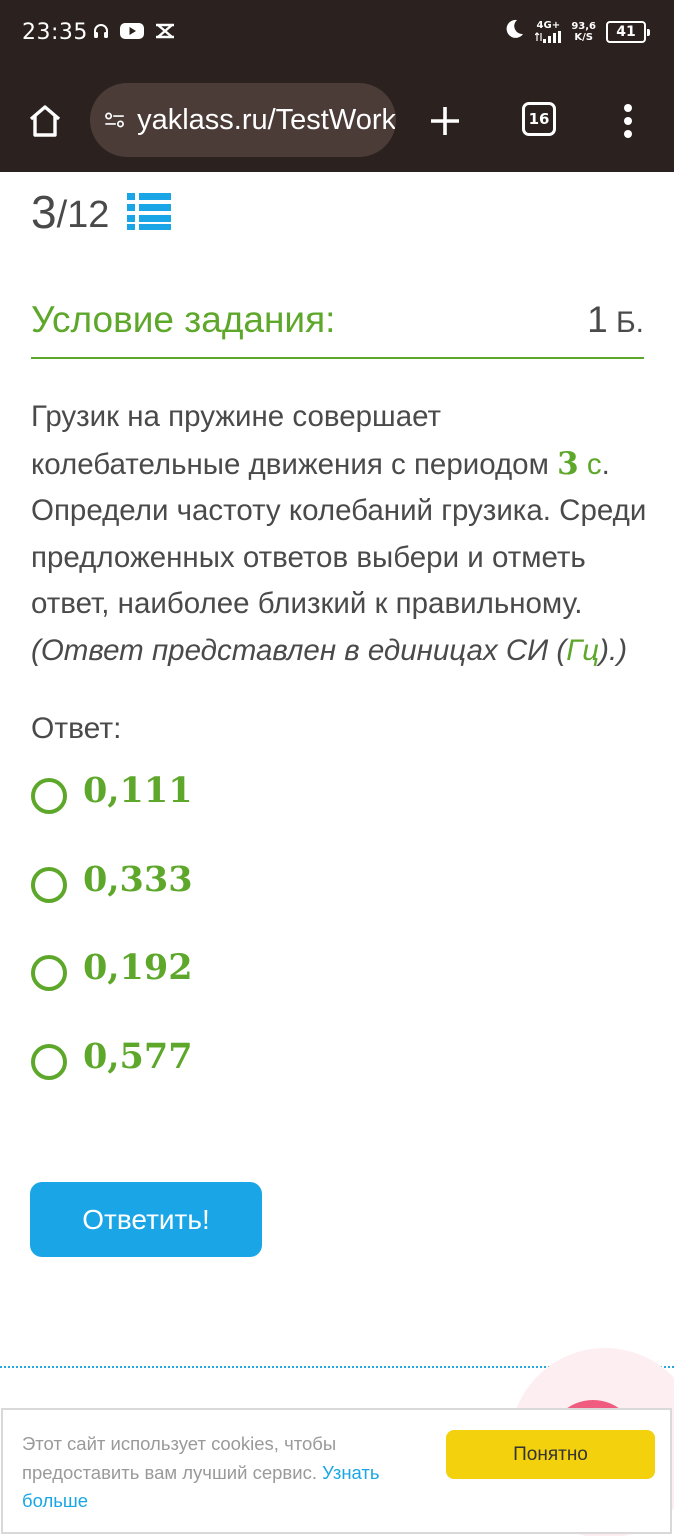  I want to click on option-value: 0,577, so click(138, 1056).